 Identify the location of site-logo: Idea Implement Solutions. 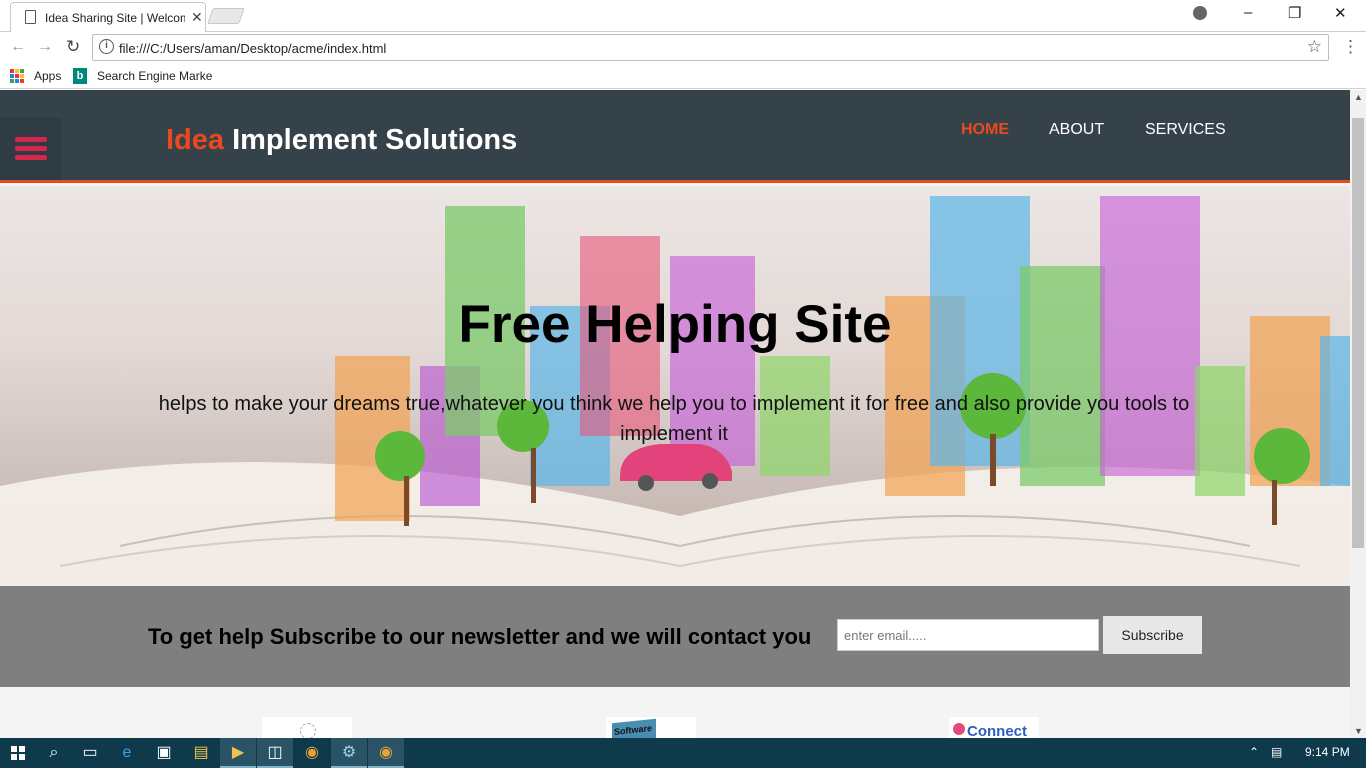
(341, 140).